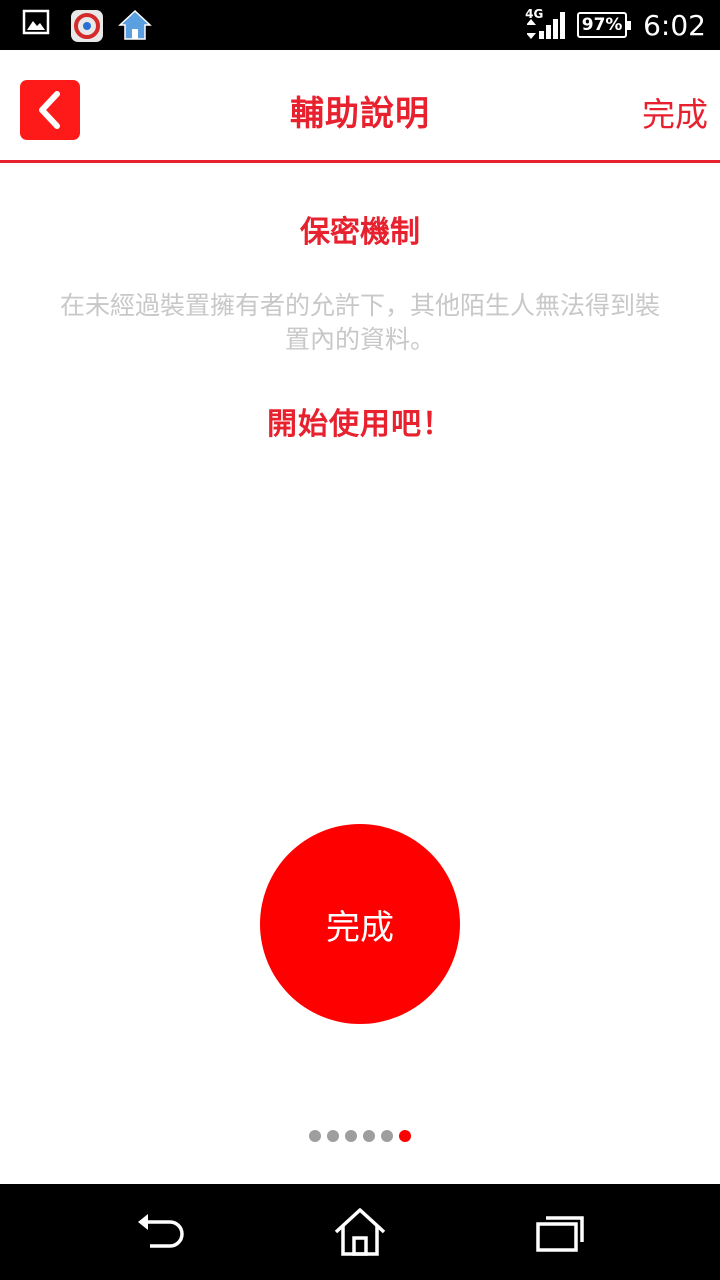  What do you see at coordinates (360, 25) in the screenshot?
I see `status-bar: 4G 97% 6:02` at bounding box center [360, 25].